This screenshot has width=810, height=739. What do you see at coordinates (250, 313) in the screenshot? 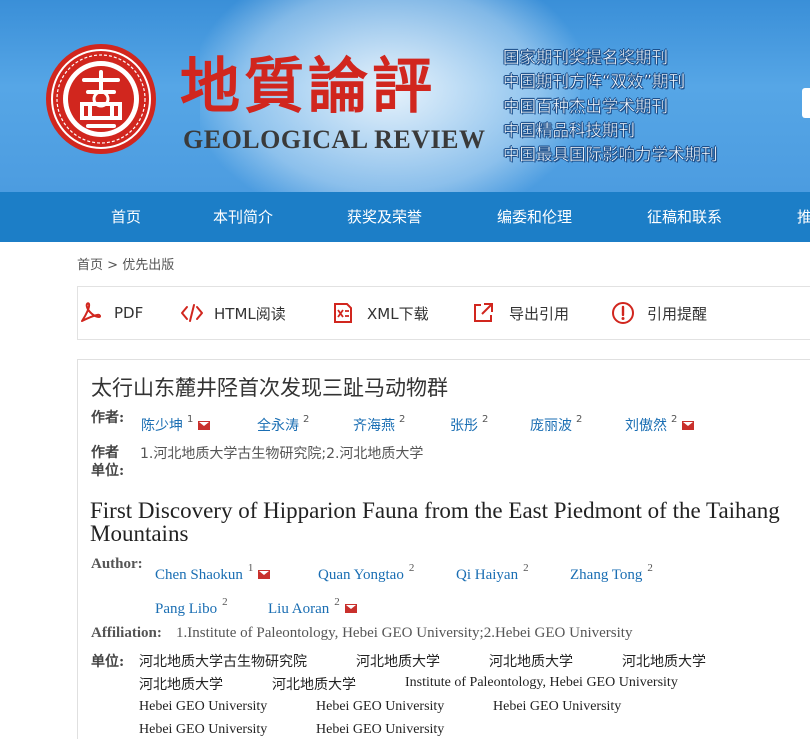
I see `html-read-label: HTML阅读` at bounding box center [250, 313].